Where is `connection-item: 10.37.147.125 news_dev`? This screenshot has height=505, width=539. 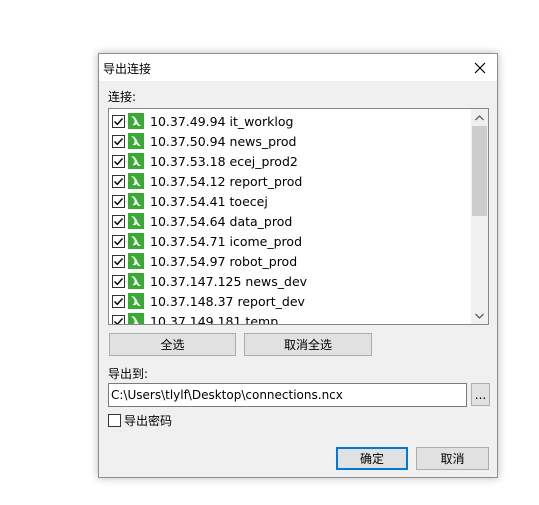 connection-item: 10.37.147.125 news_dev is located at coordinates (209, 281).